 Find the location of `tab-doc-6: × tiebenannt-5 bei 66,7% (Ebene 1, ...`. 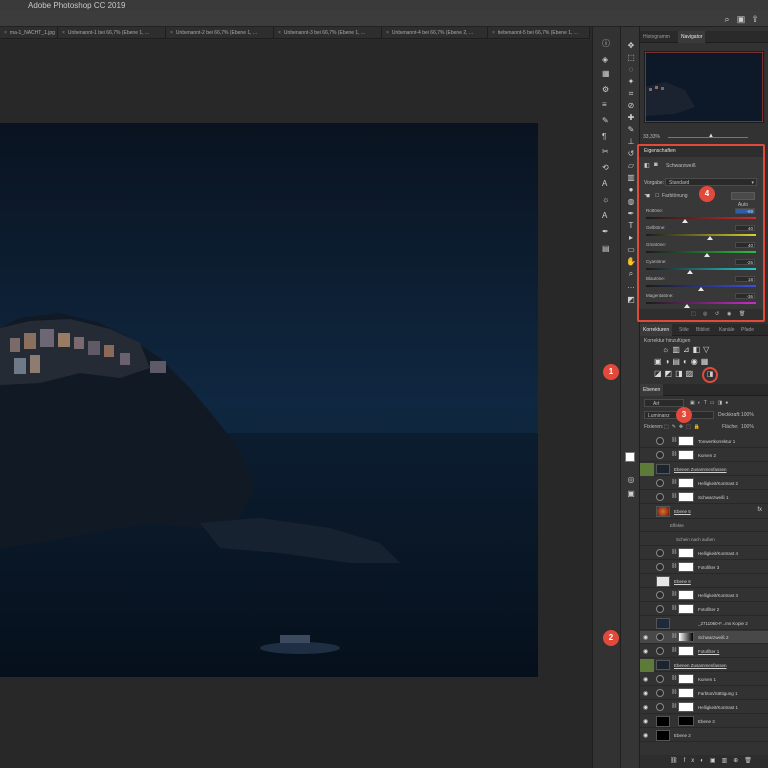

tab-doc-6: × tiebenannt-5 bei 66,7% (Ebene 1, ... is located at coordinates (539, 32).